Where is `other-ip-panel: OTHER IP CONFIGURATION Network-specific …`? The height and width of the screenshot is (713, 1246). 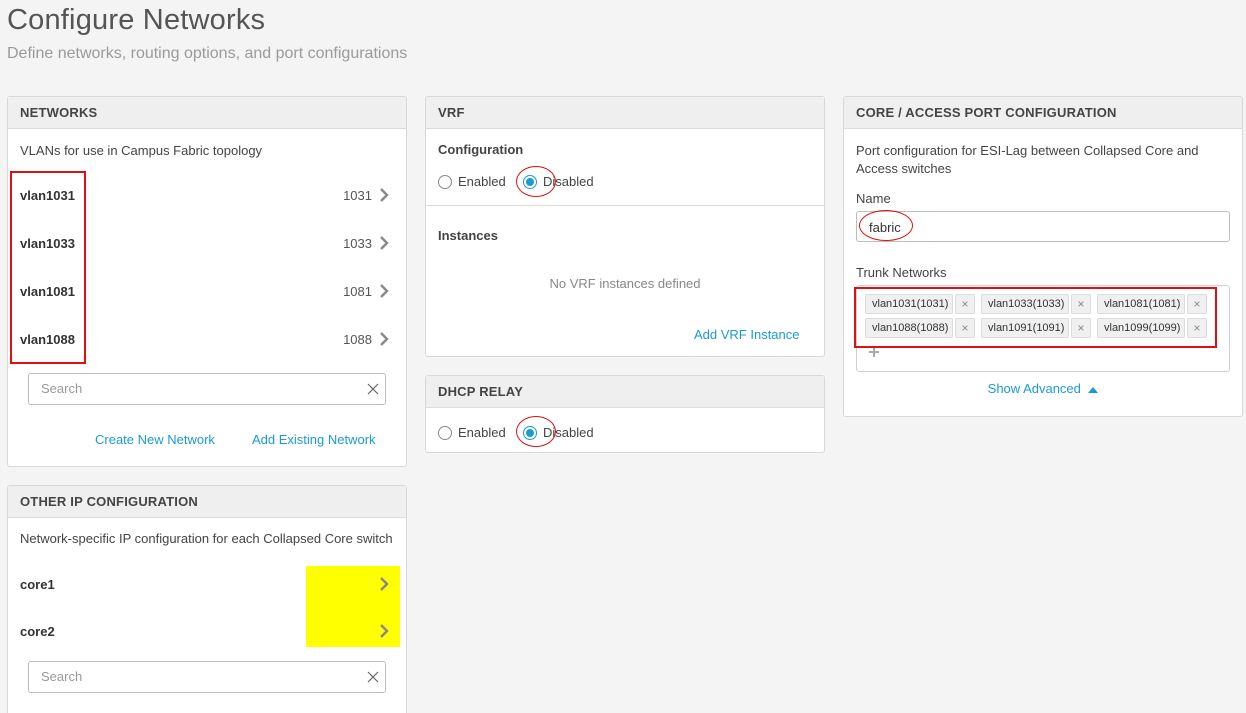
other-ip-panel: OTHER IP CONFIGURATION Network-specific … is located at coordinates (207, 599).